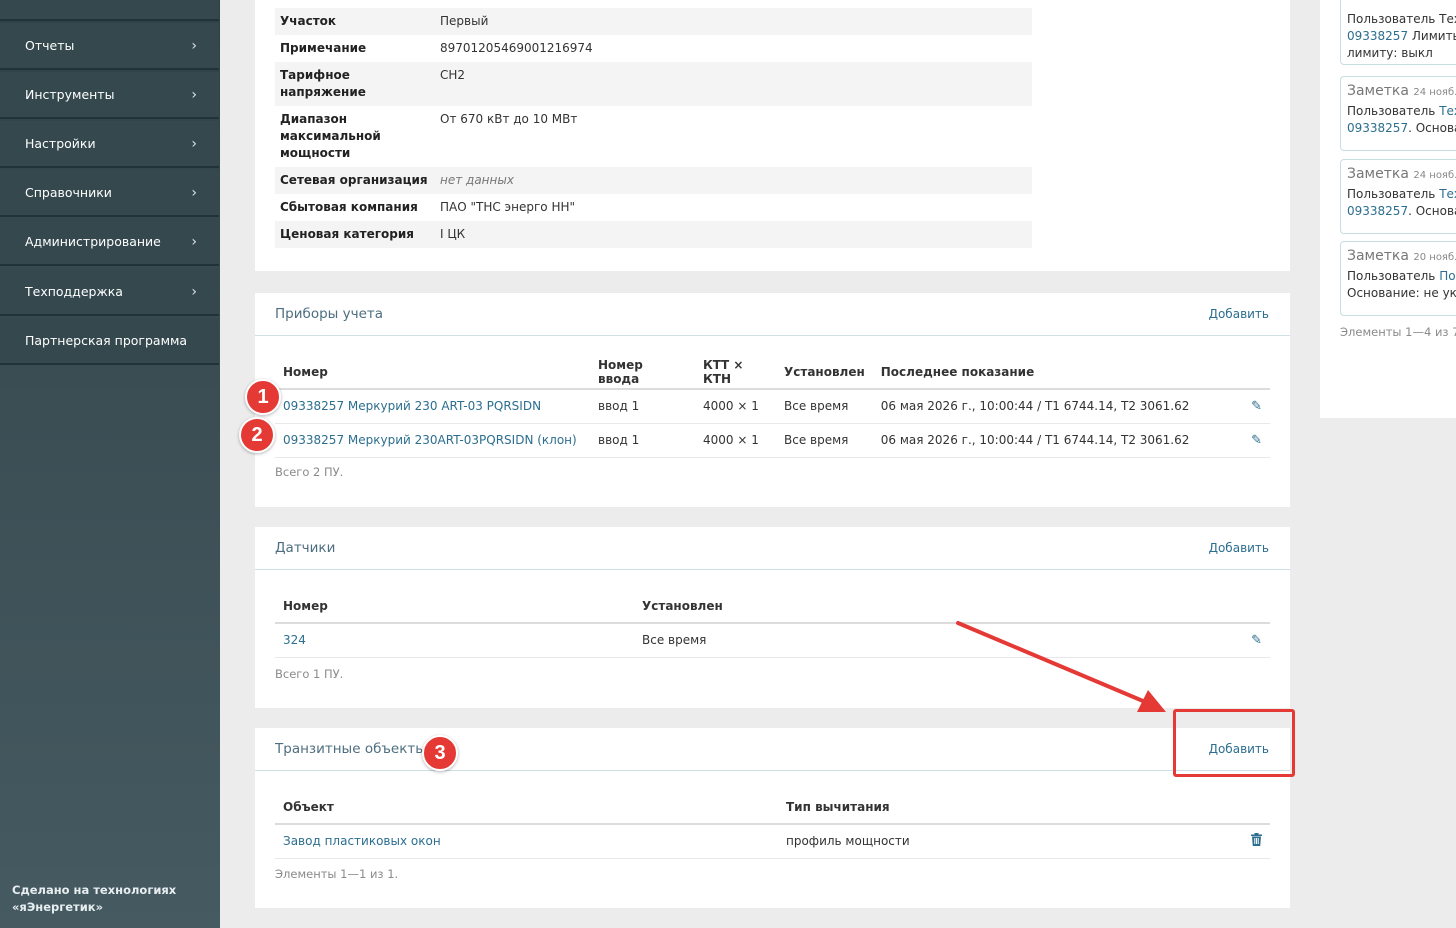  I want to click on annotation-arrow, so click(1061, 666).